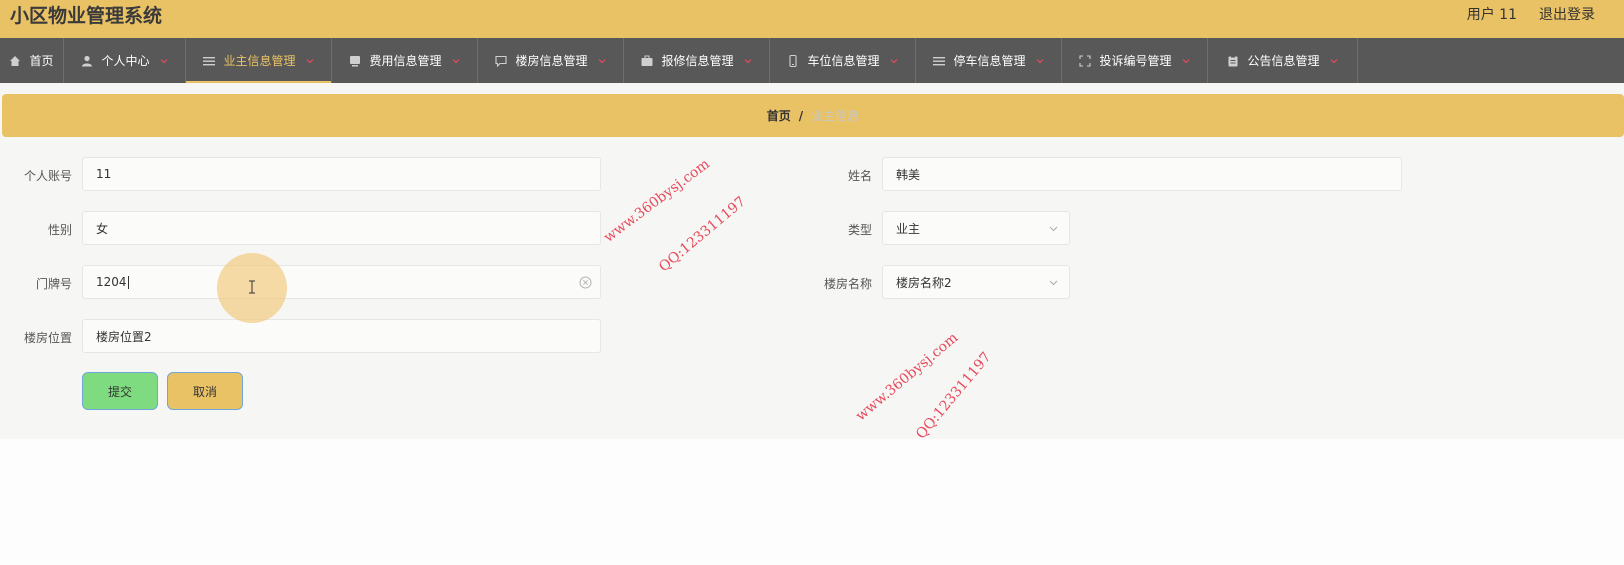  Describe the element at coordinates (697, 60) in the screenshot. I see `nav-item-repair-info: 报修信息管理` at that location.